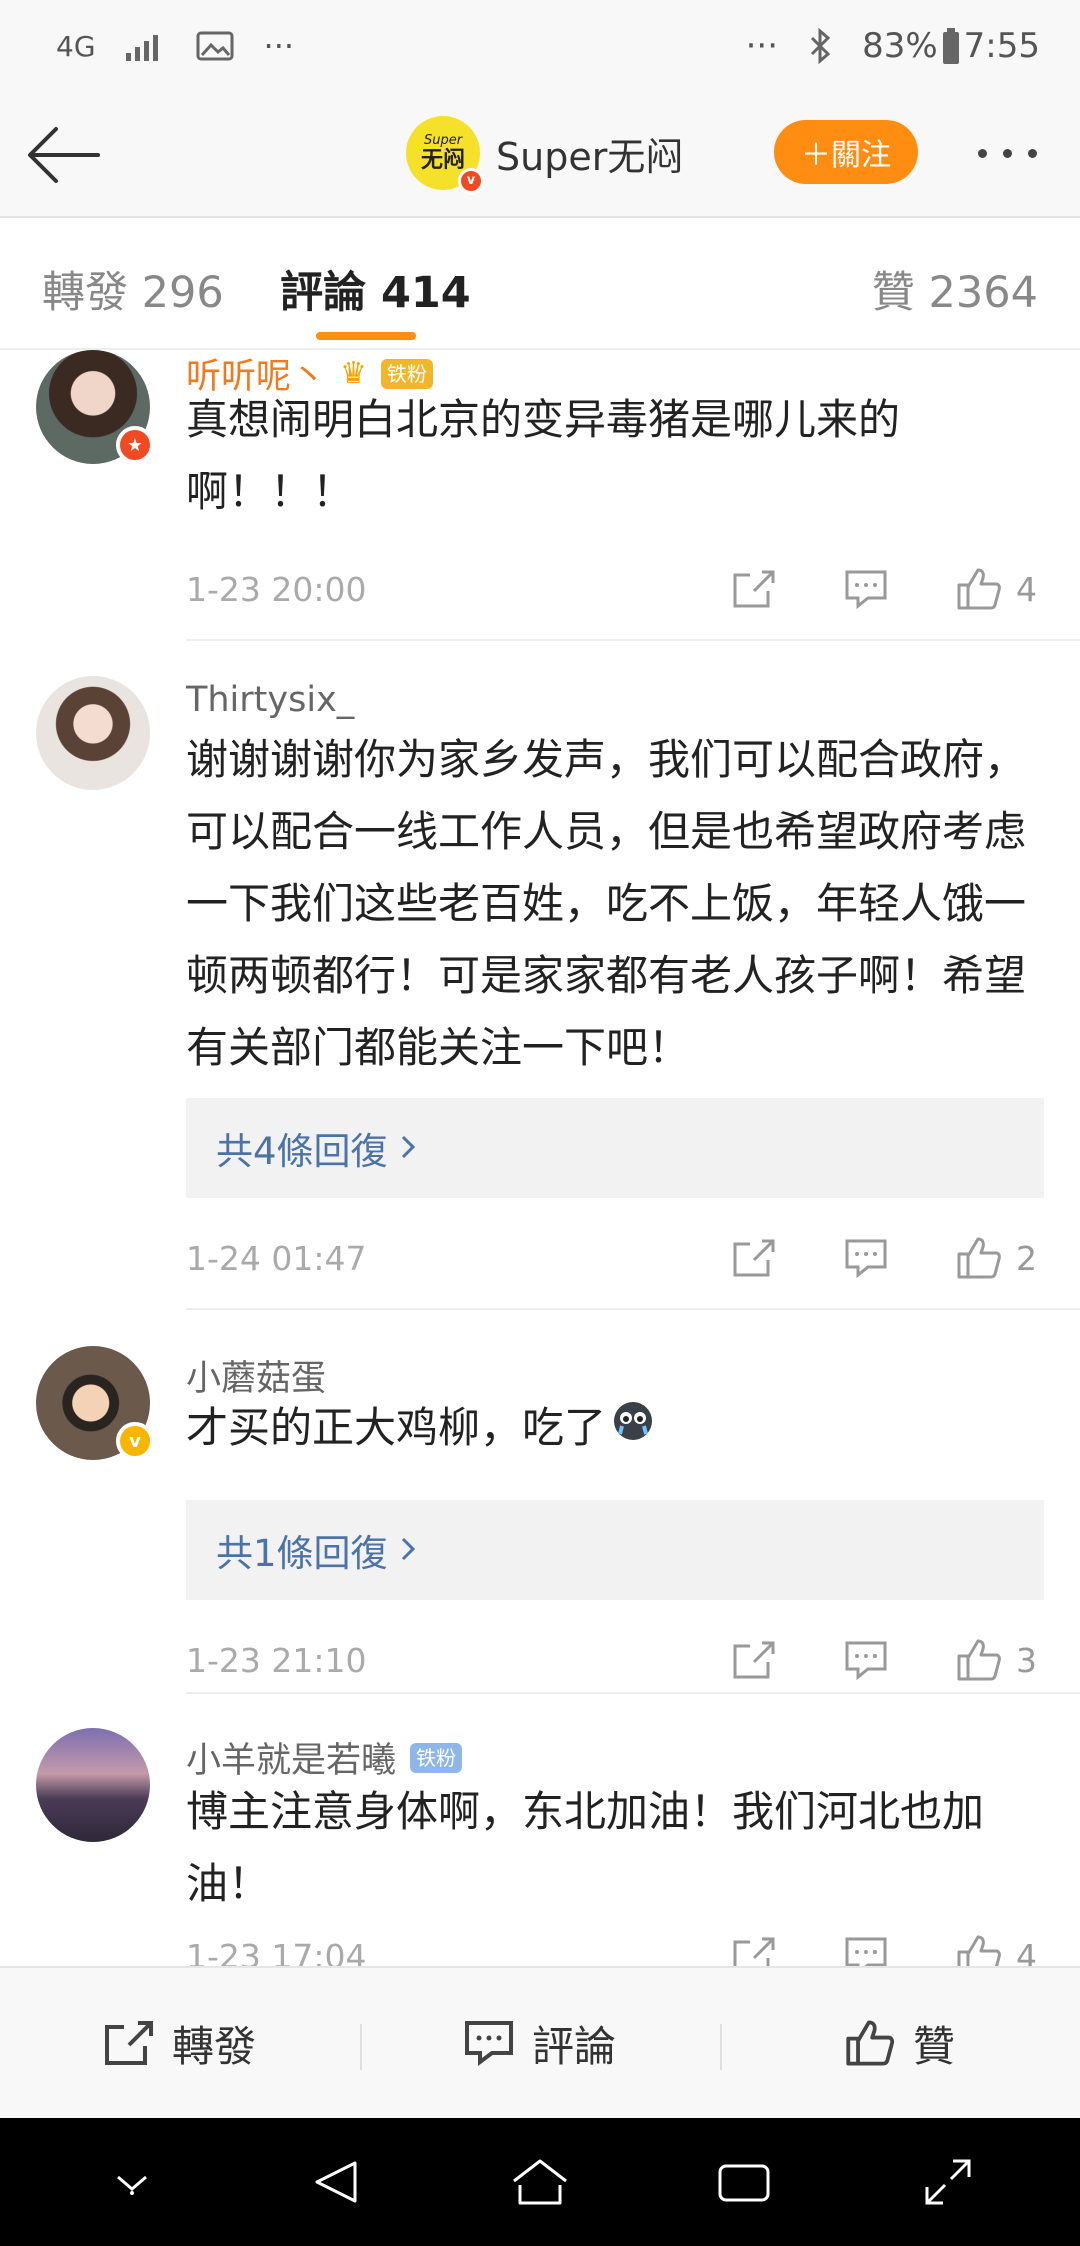  Describe the element at coordinates (302, 1553) in the screenshot. I see `replies-count: 共1條回復` at that location.